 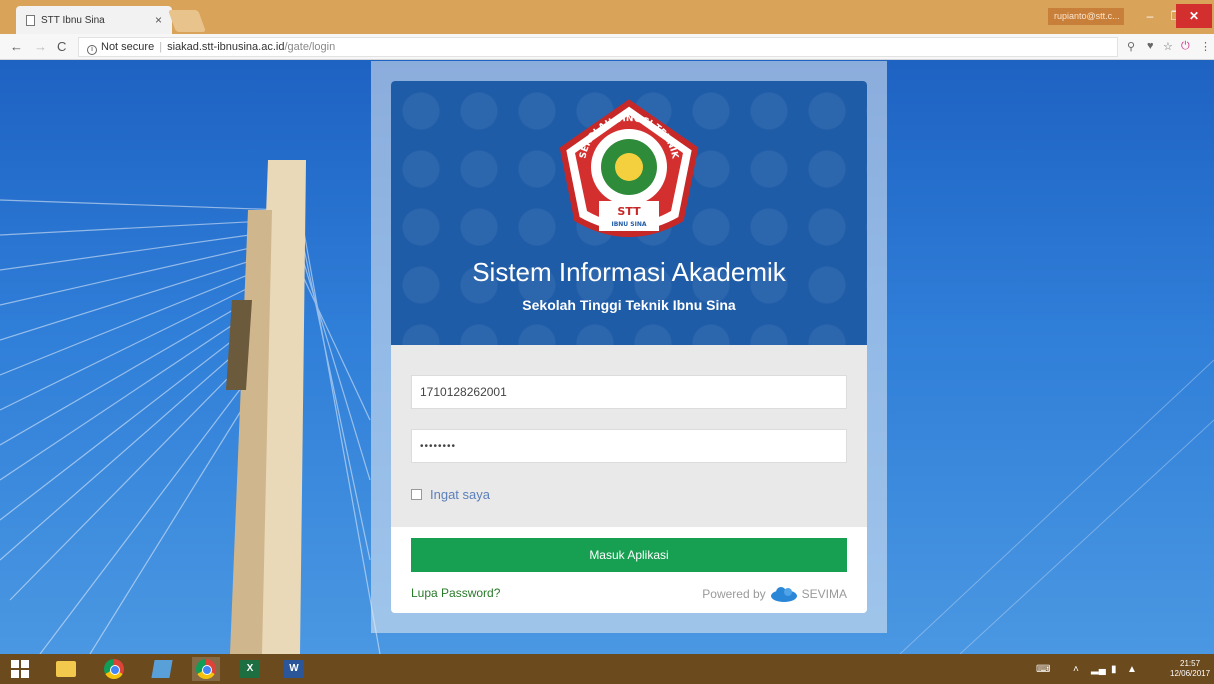 I want to click on powered-by: Powered by SEVIMA, so click(x=774, y=594).